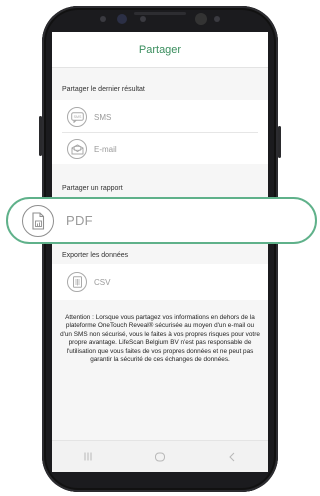 The width and height of the screenshot is (320, 496). What do you see at coordinates (217, 19) in the screenshot?
I see `light-sensor-icon` at bounding box center [217, 19].